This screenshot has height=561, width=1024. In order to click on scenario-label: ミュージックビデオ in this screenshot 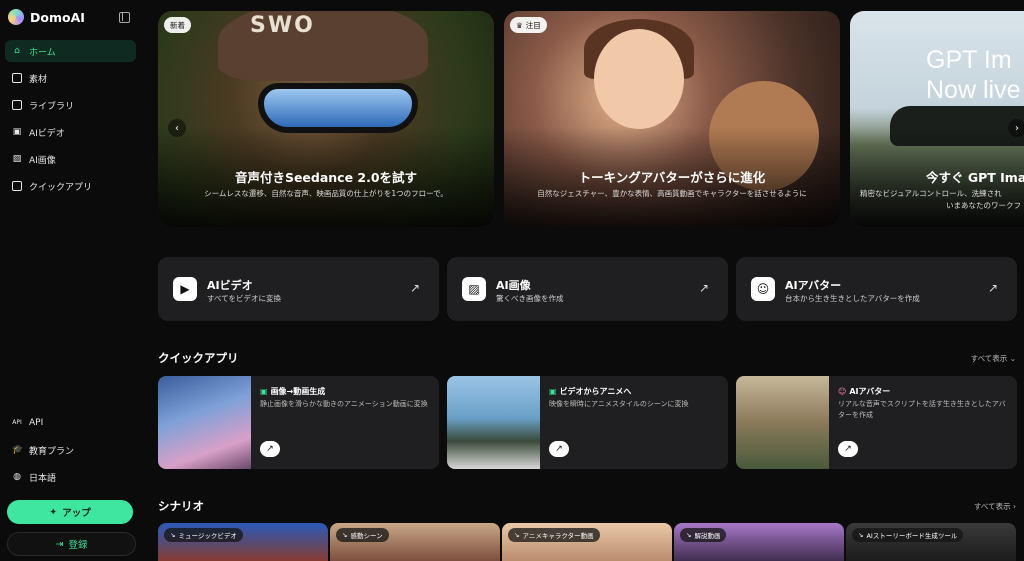, I will do `click(207, 536)`.